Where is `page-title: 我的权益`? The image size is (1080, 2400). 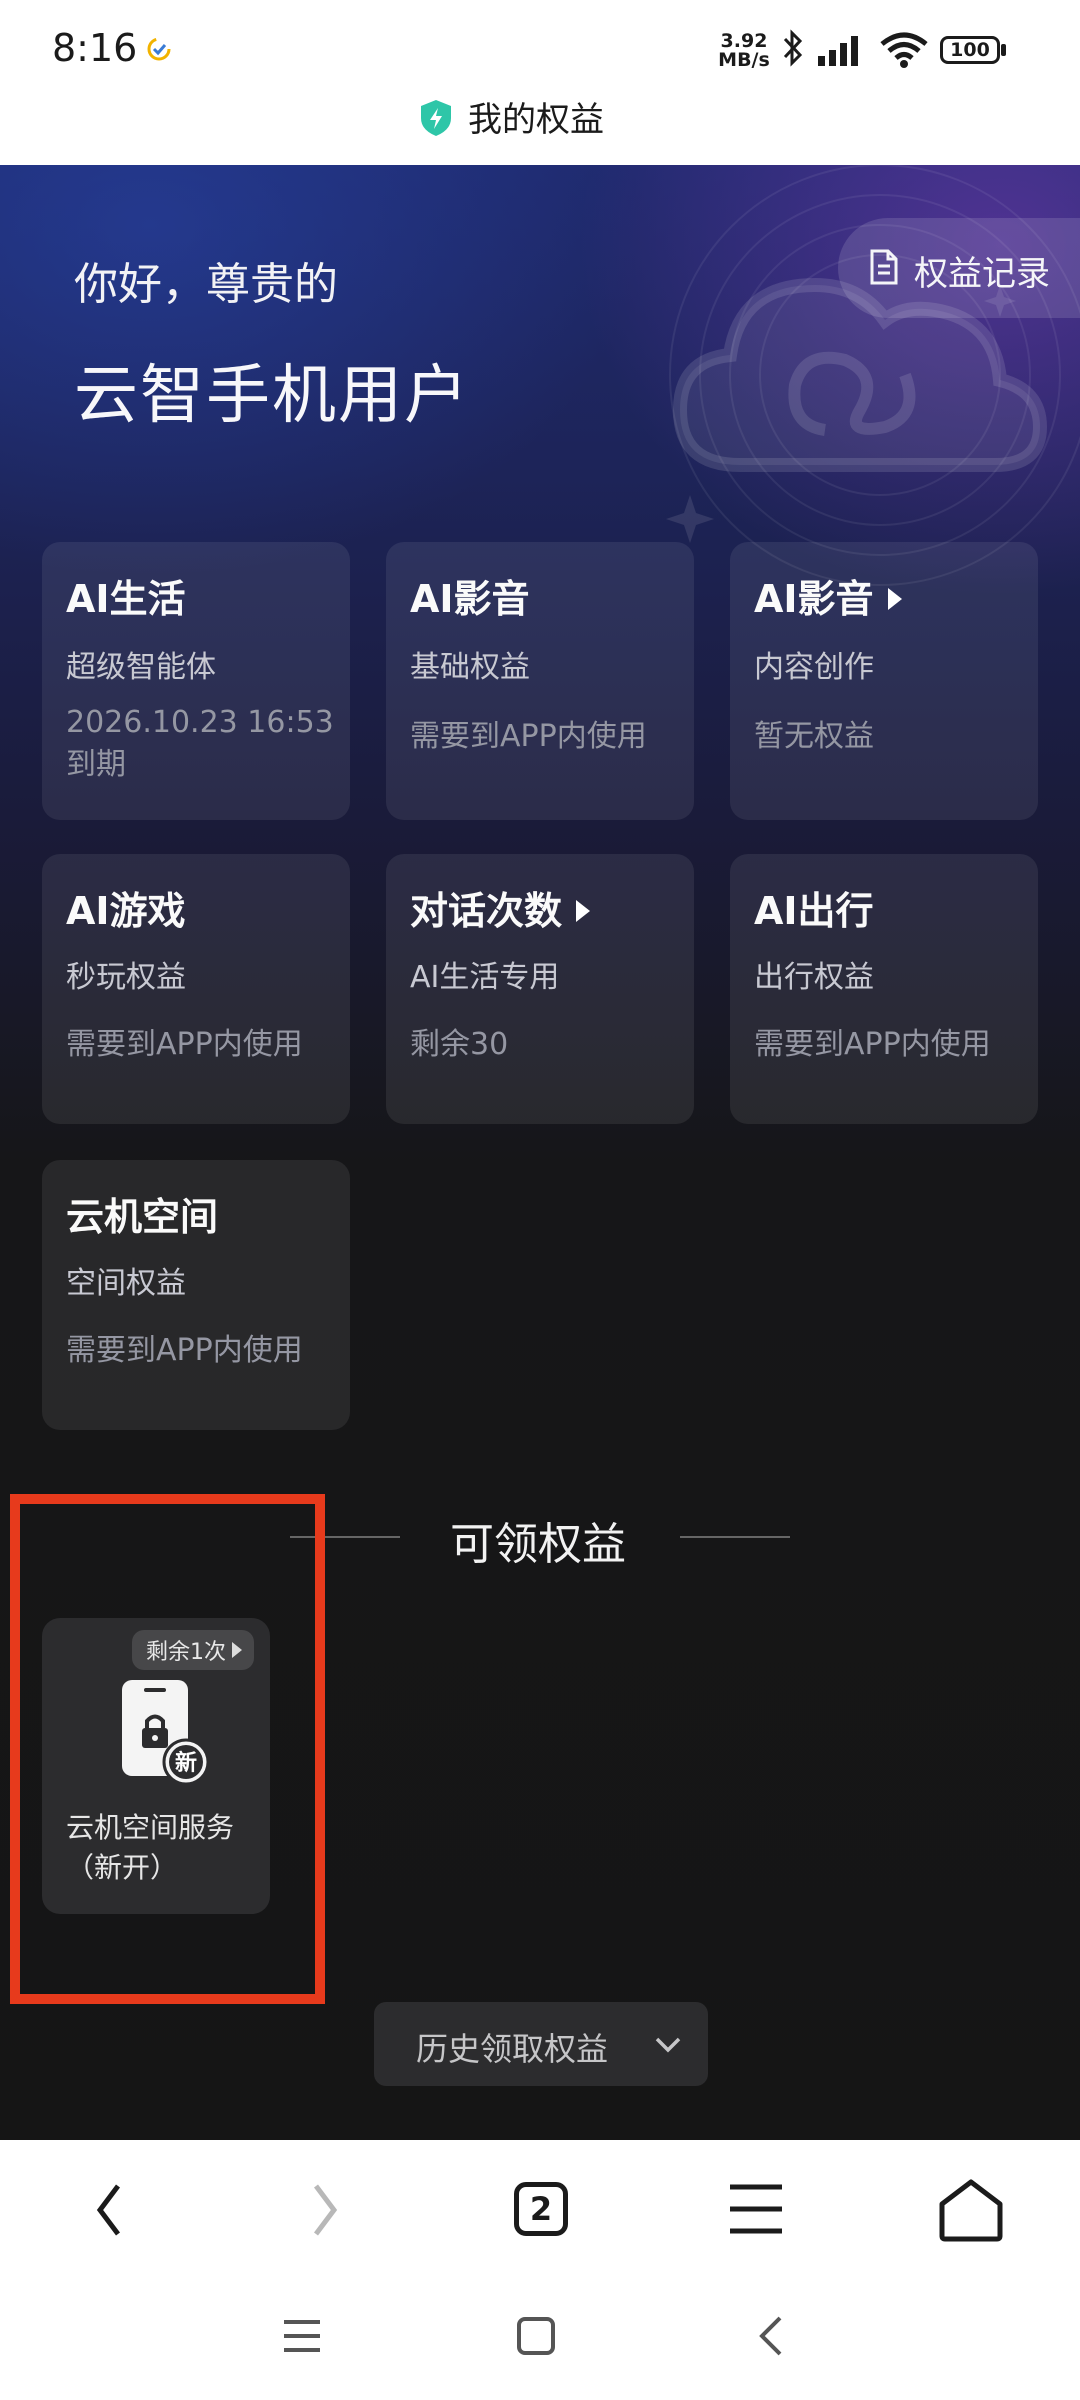 page-title: 我的权益 is located at coordinates (536, 120).